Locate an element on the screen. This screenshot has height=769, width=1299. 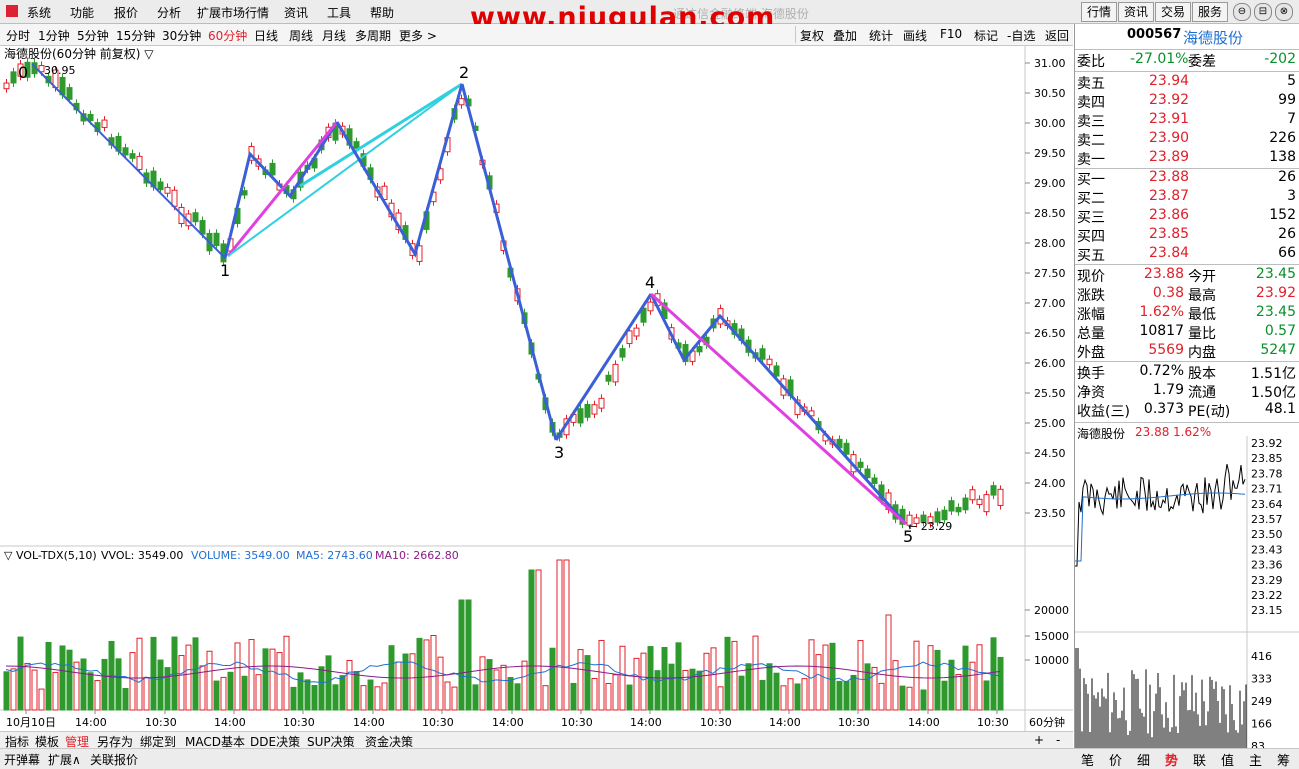
period-1min: 1分钟 is located at coordinates (54, 35).